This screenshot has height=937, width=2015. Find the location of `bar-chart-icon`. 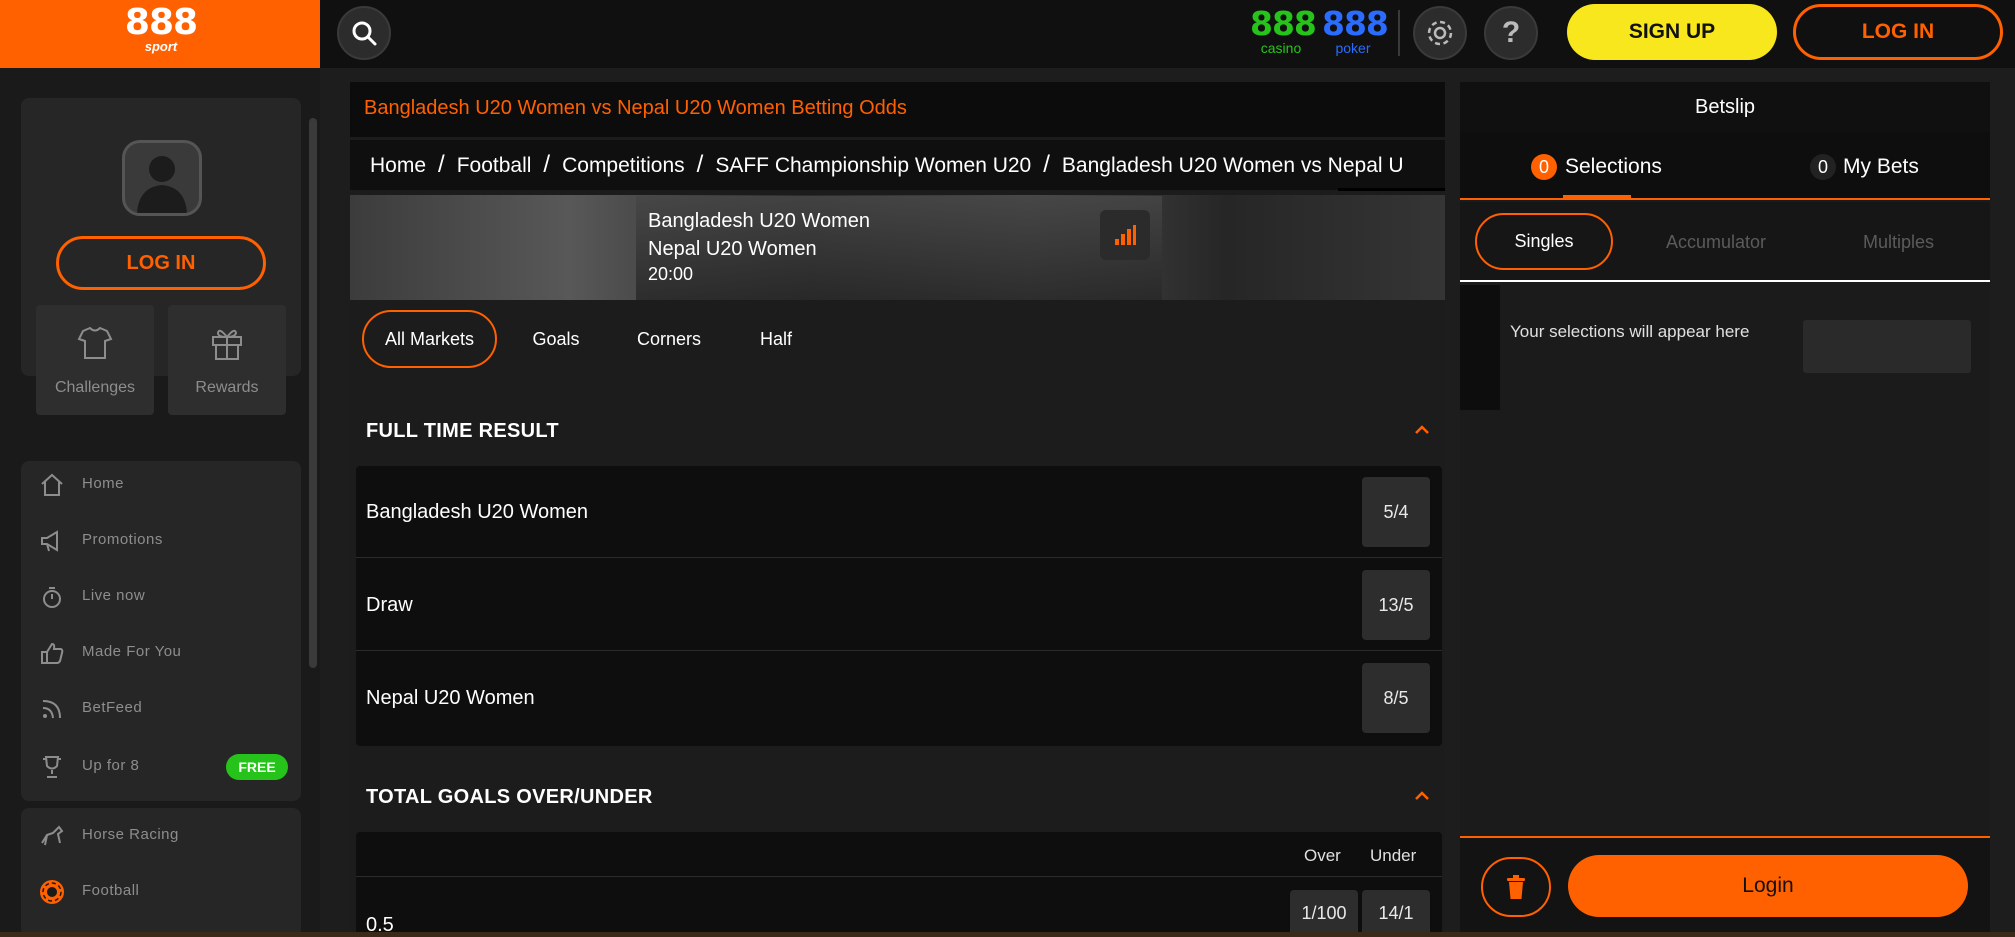

bar-chart-icon is located at coordinates (1125, 235).